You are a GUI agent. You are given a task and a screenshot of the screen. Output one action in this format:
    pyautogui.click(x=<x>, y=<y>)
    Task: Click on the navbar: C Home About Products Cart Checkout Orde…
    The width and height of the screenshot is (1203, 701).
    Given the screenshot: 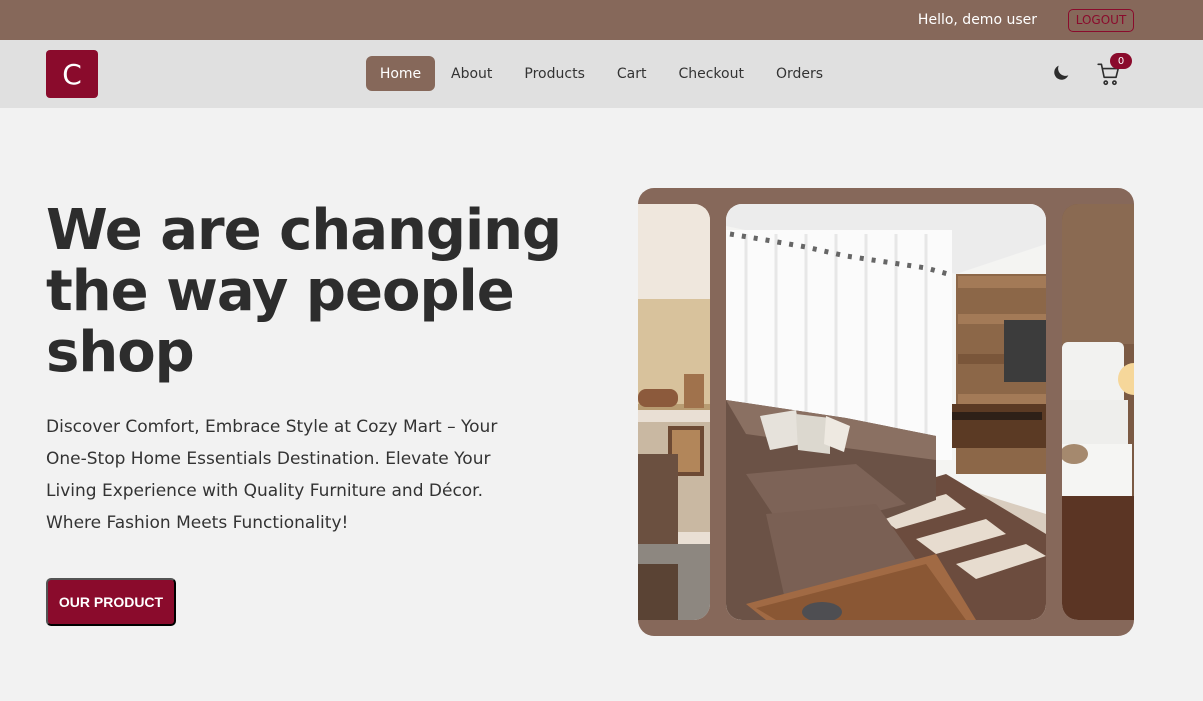 What is the action you would take?
    pyautogui.click(x=601, y=74)
    